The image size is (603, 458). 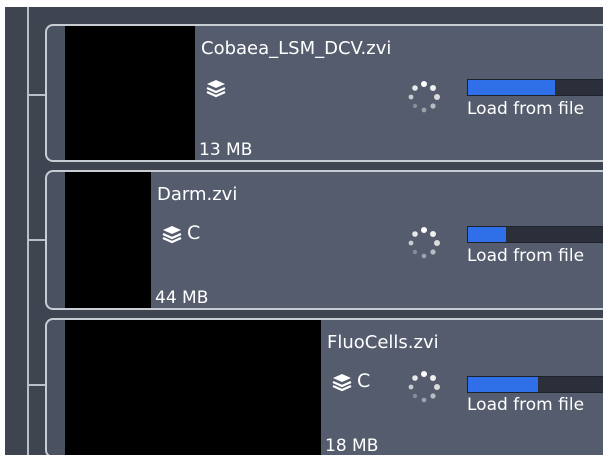 I want to click on file-info: FluoCells.zvi C 18 MB Load from file, so click(x=462, y=387).